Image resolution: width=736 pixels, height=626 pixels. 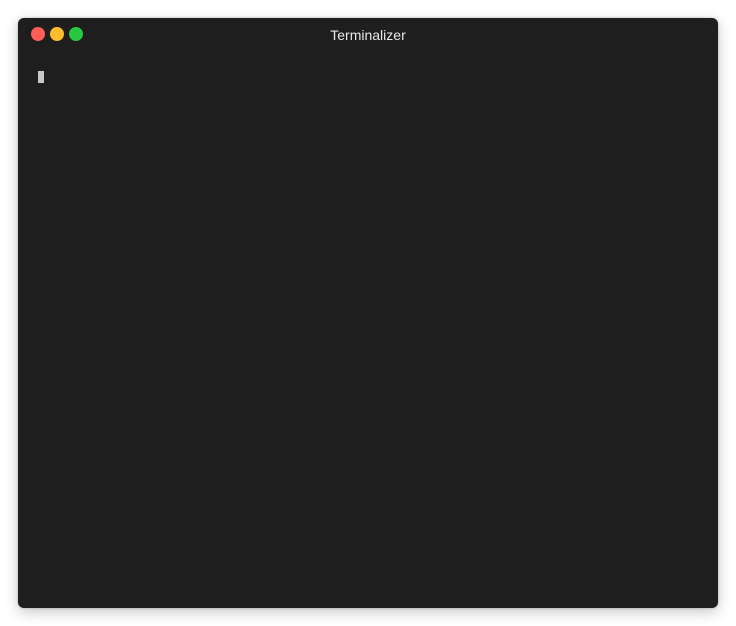 I want to click on window-title: Terminalizer, so click(x=368, y=35).